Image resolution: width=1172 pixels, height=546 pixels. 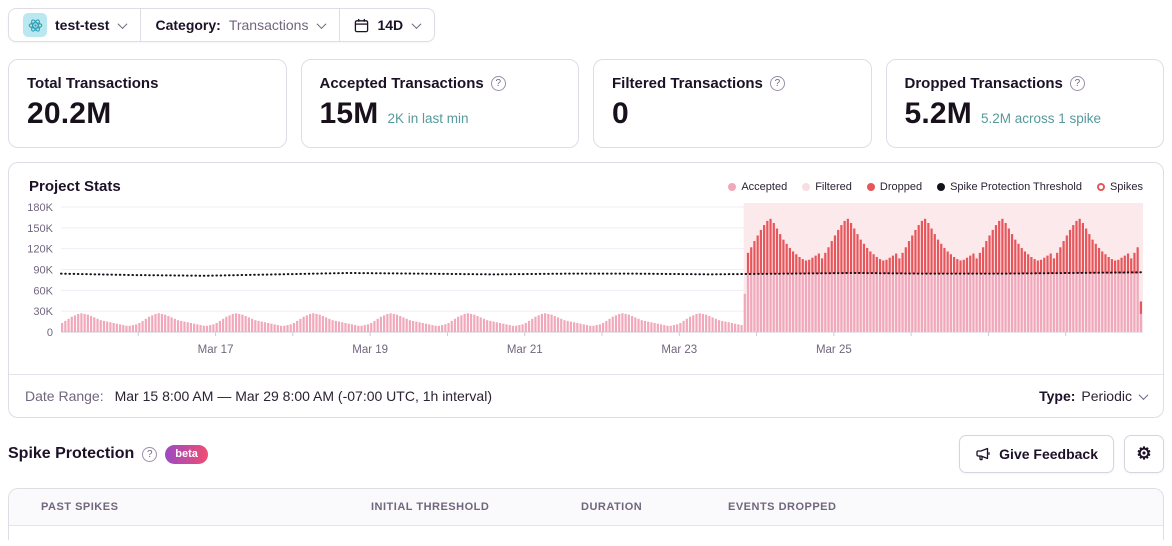 I want to click on svg-text: Mar 19, so click(x=370, y=350).